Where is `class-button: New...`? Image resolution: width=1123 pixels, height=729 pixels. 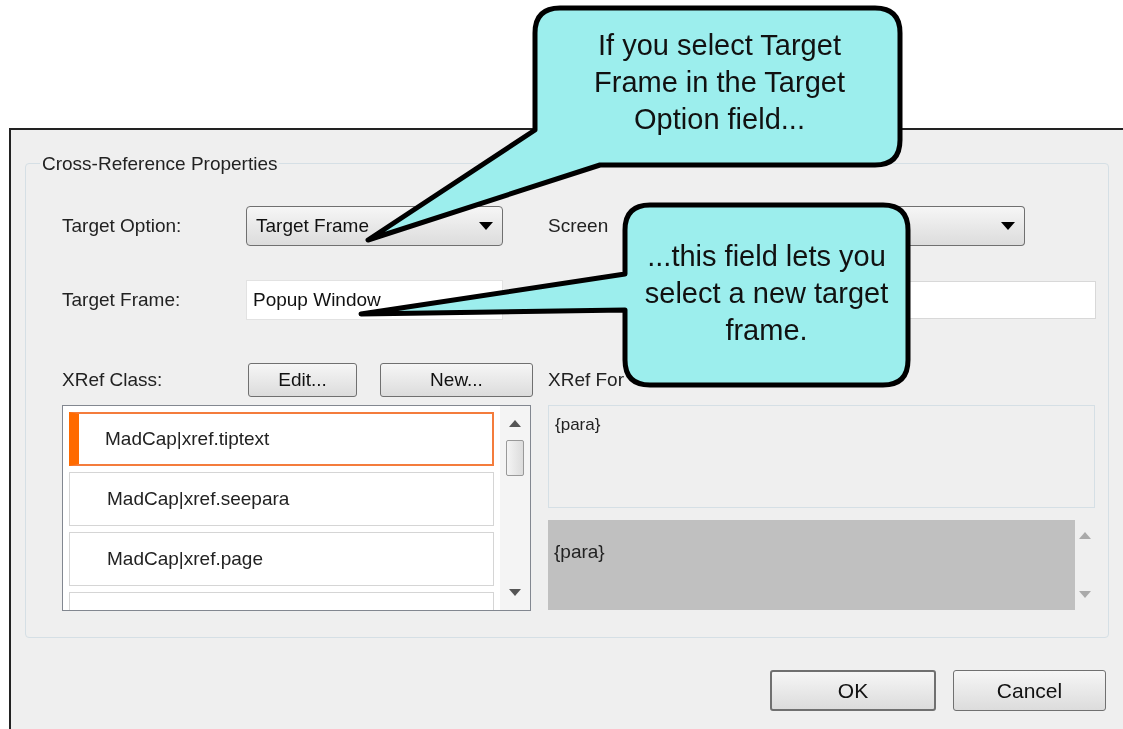
class-button: New... is located at coordinates (456, 380).